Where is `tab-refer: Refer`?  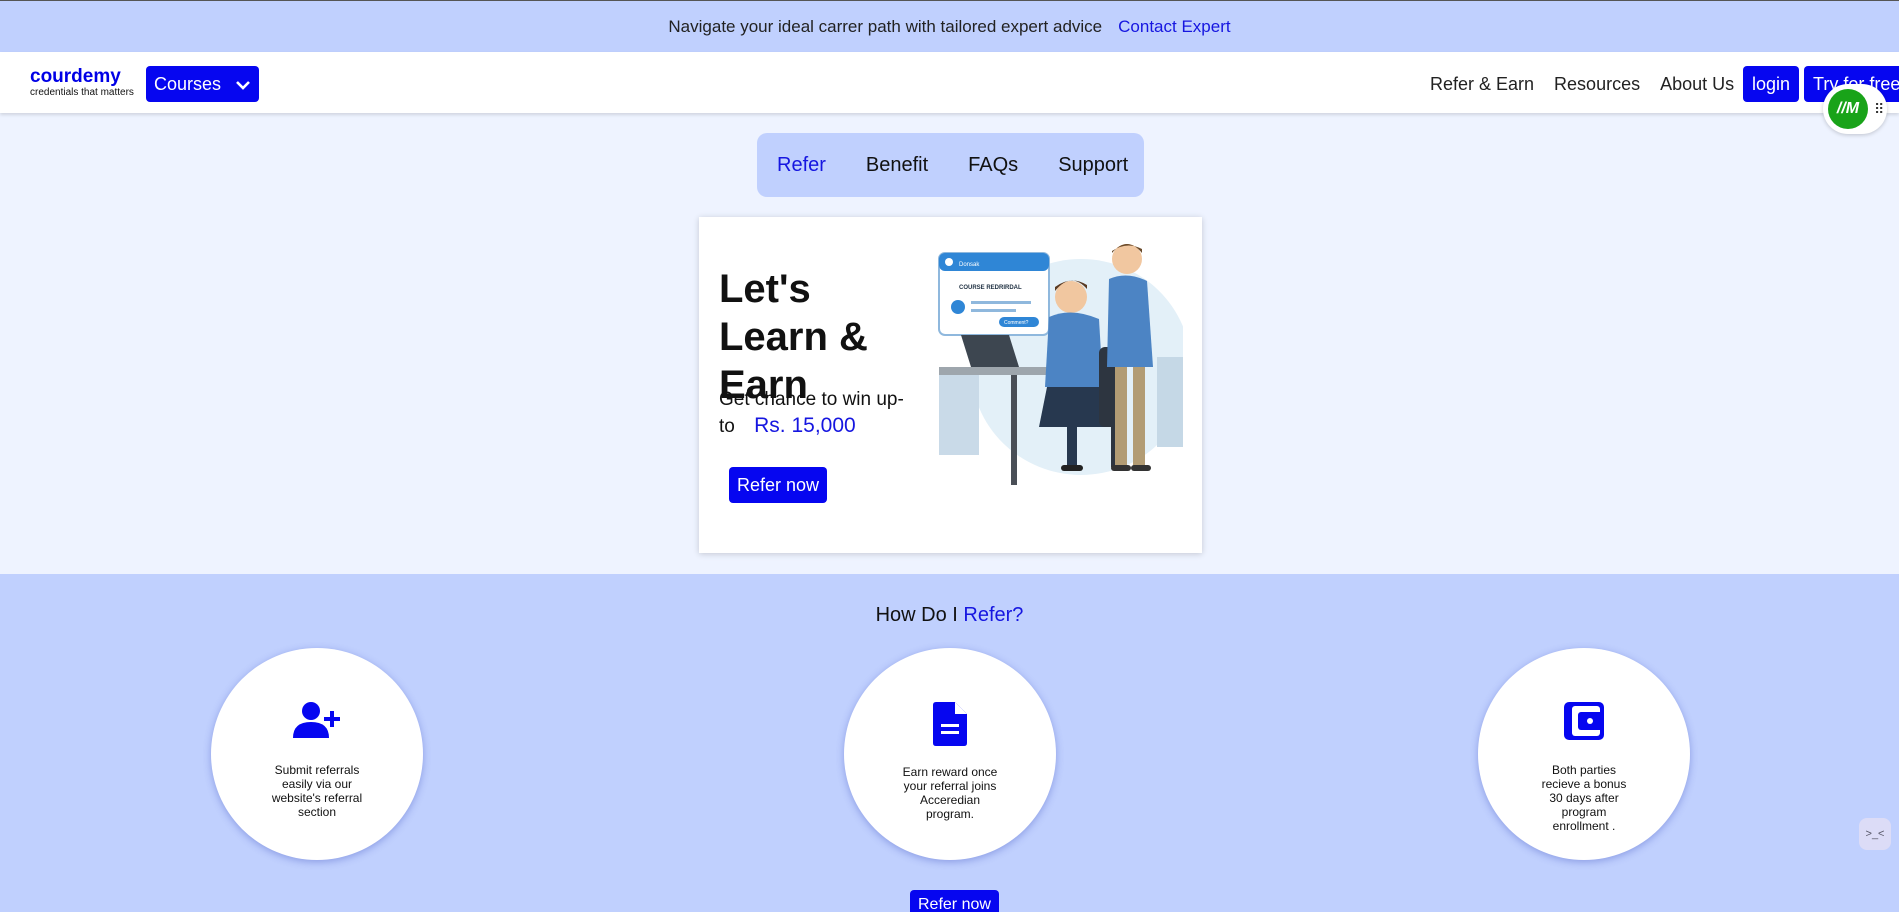 tab-refer: Refer is located at coordinates (801, 165).